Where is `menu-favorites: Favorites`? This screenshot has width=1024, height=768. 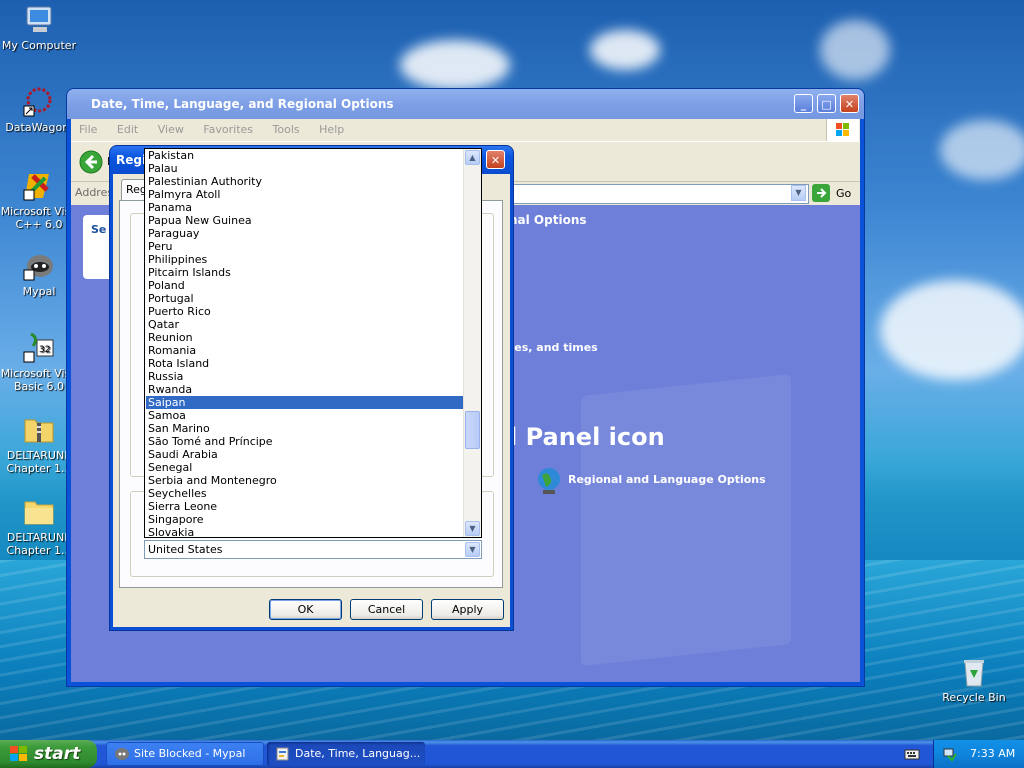
menu-favorites: Favorites is located at coordinates (228, 127).